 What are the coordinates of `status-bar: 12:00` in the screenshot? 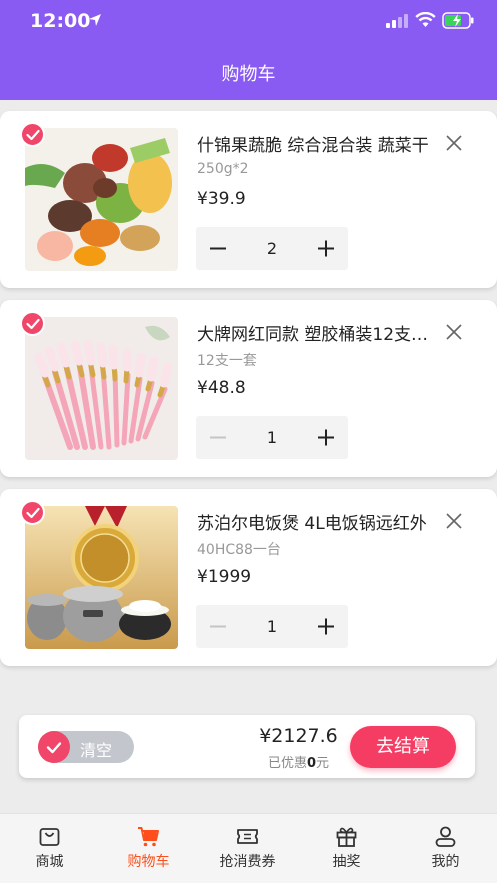 It's located at (248, 22).